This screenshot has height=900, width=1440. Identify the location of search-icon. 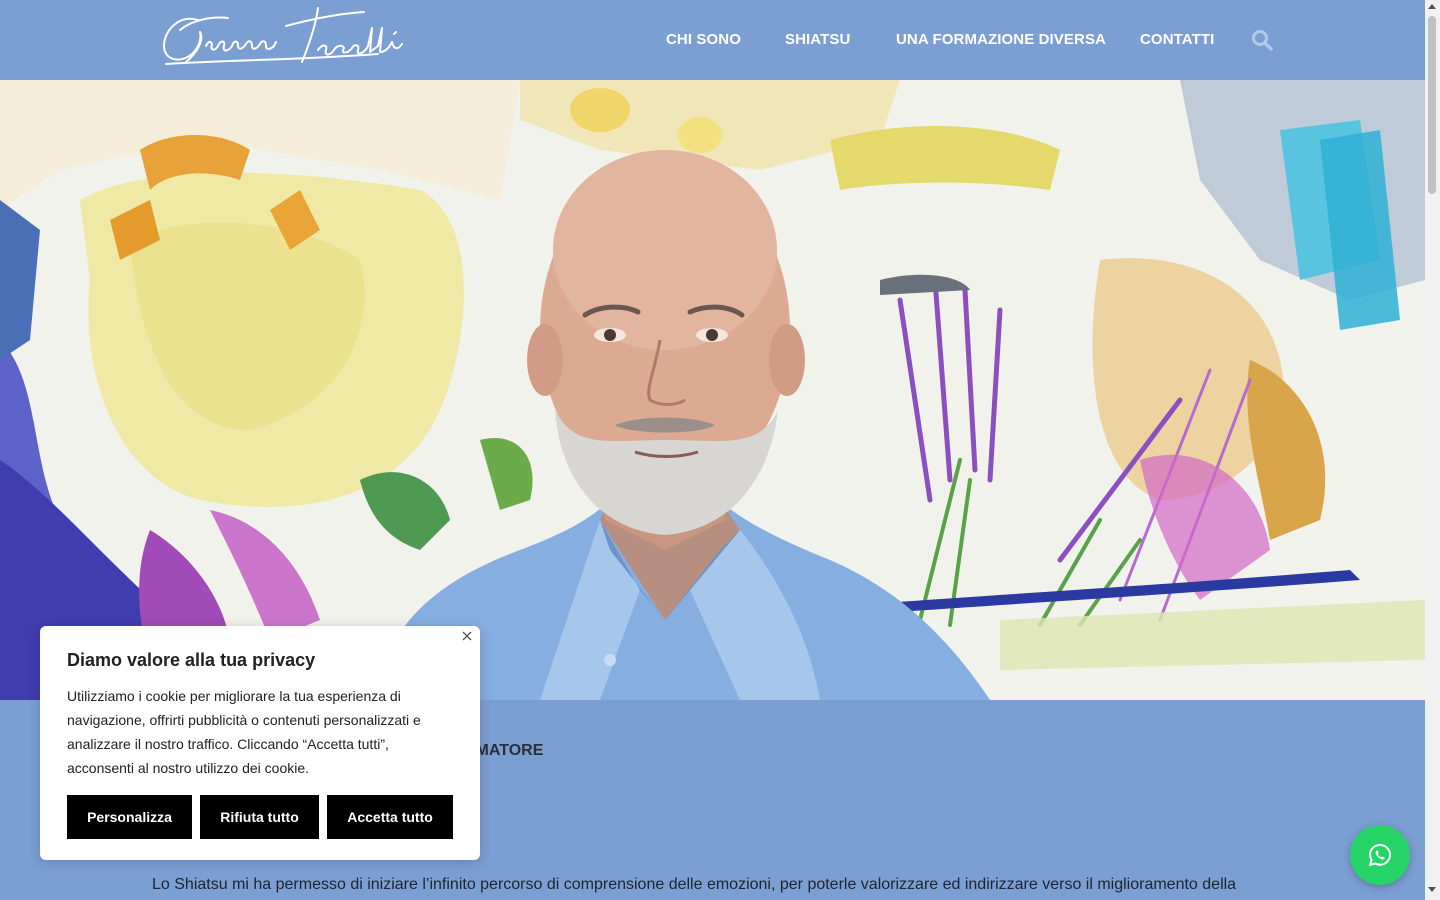
(1262, 40).